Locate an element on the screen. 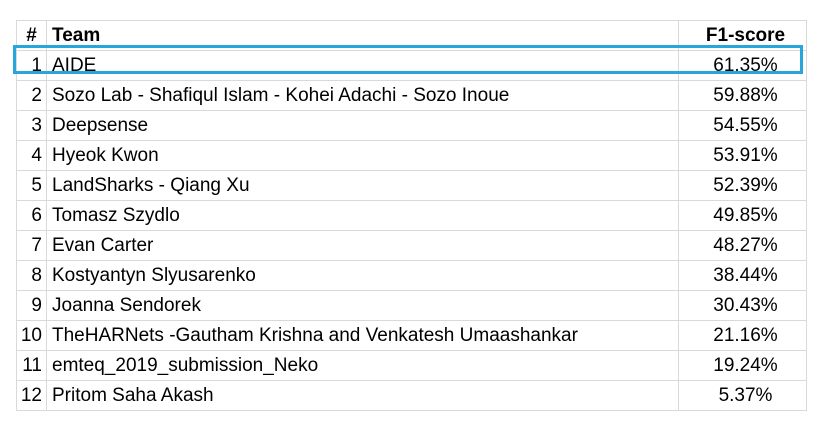 Image resolution: width=820 pixels, height=421 pixels. table-row: 3 Deepsense 54.55% is located at coordinates (411, 125).